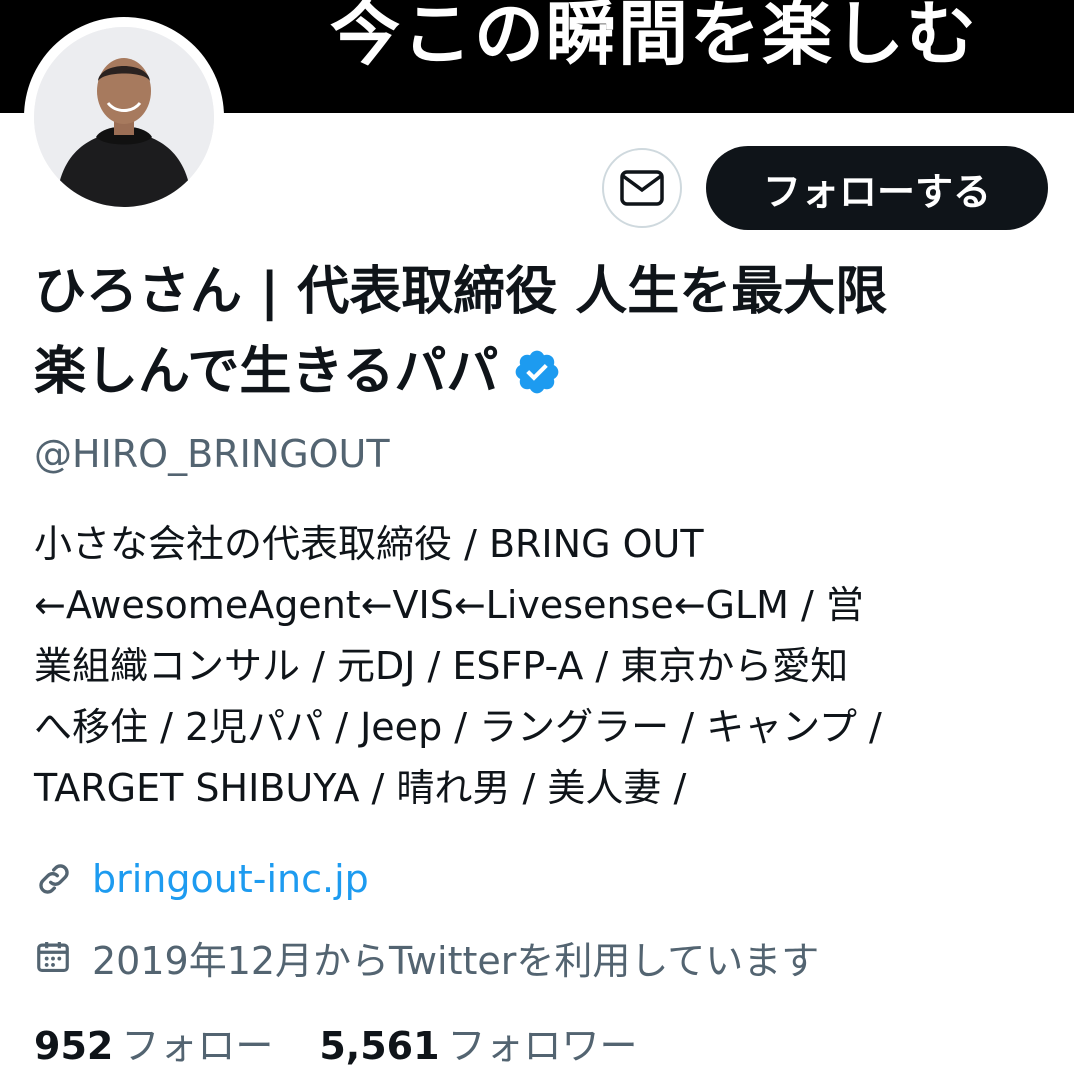 This screenshot has height=1074, width=1074. I want to click on following-count: 952, so click(74, 1046).